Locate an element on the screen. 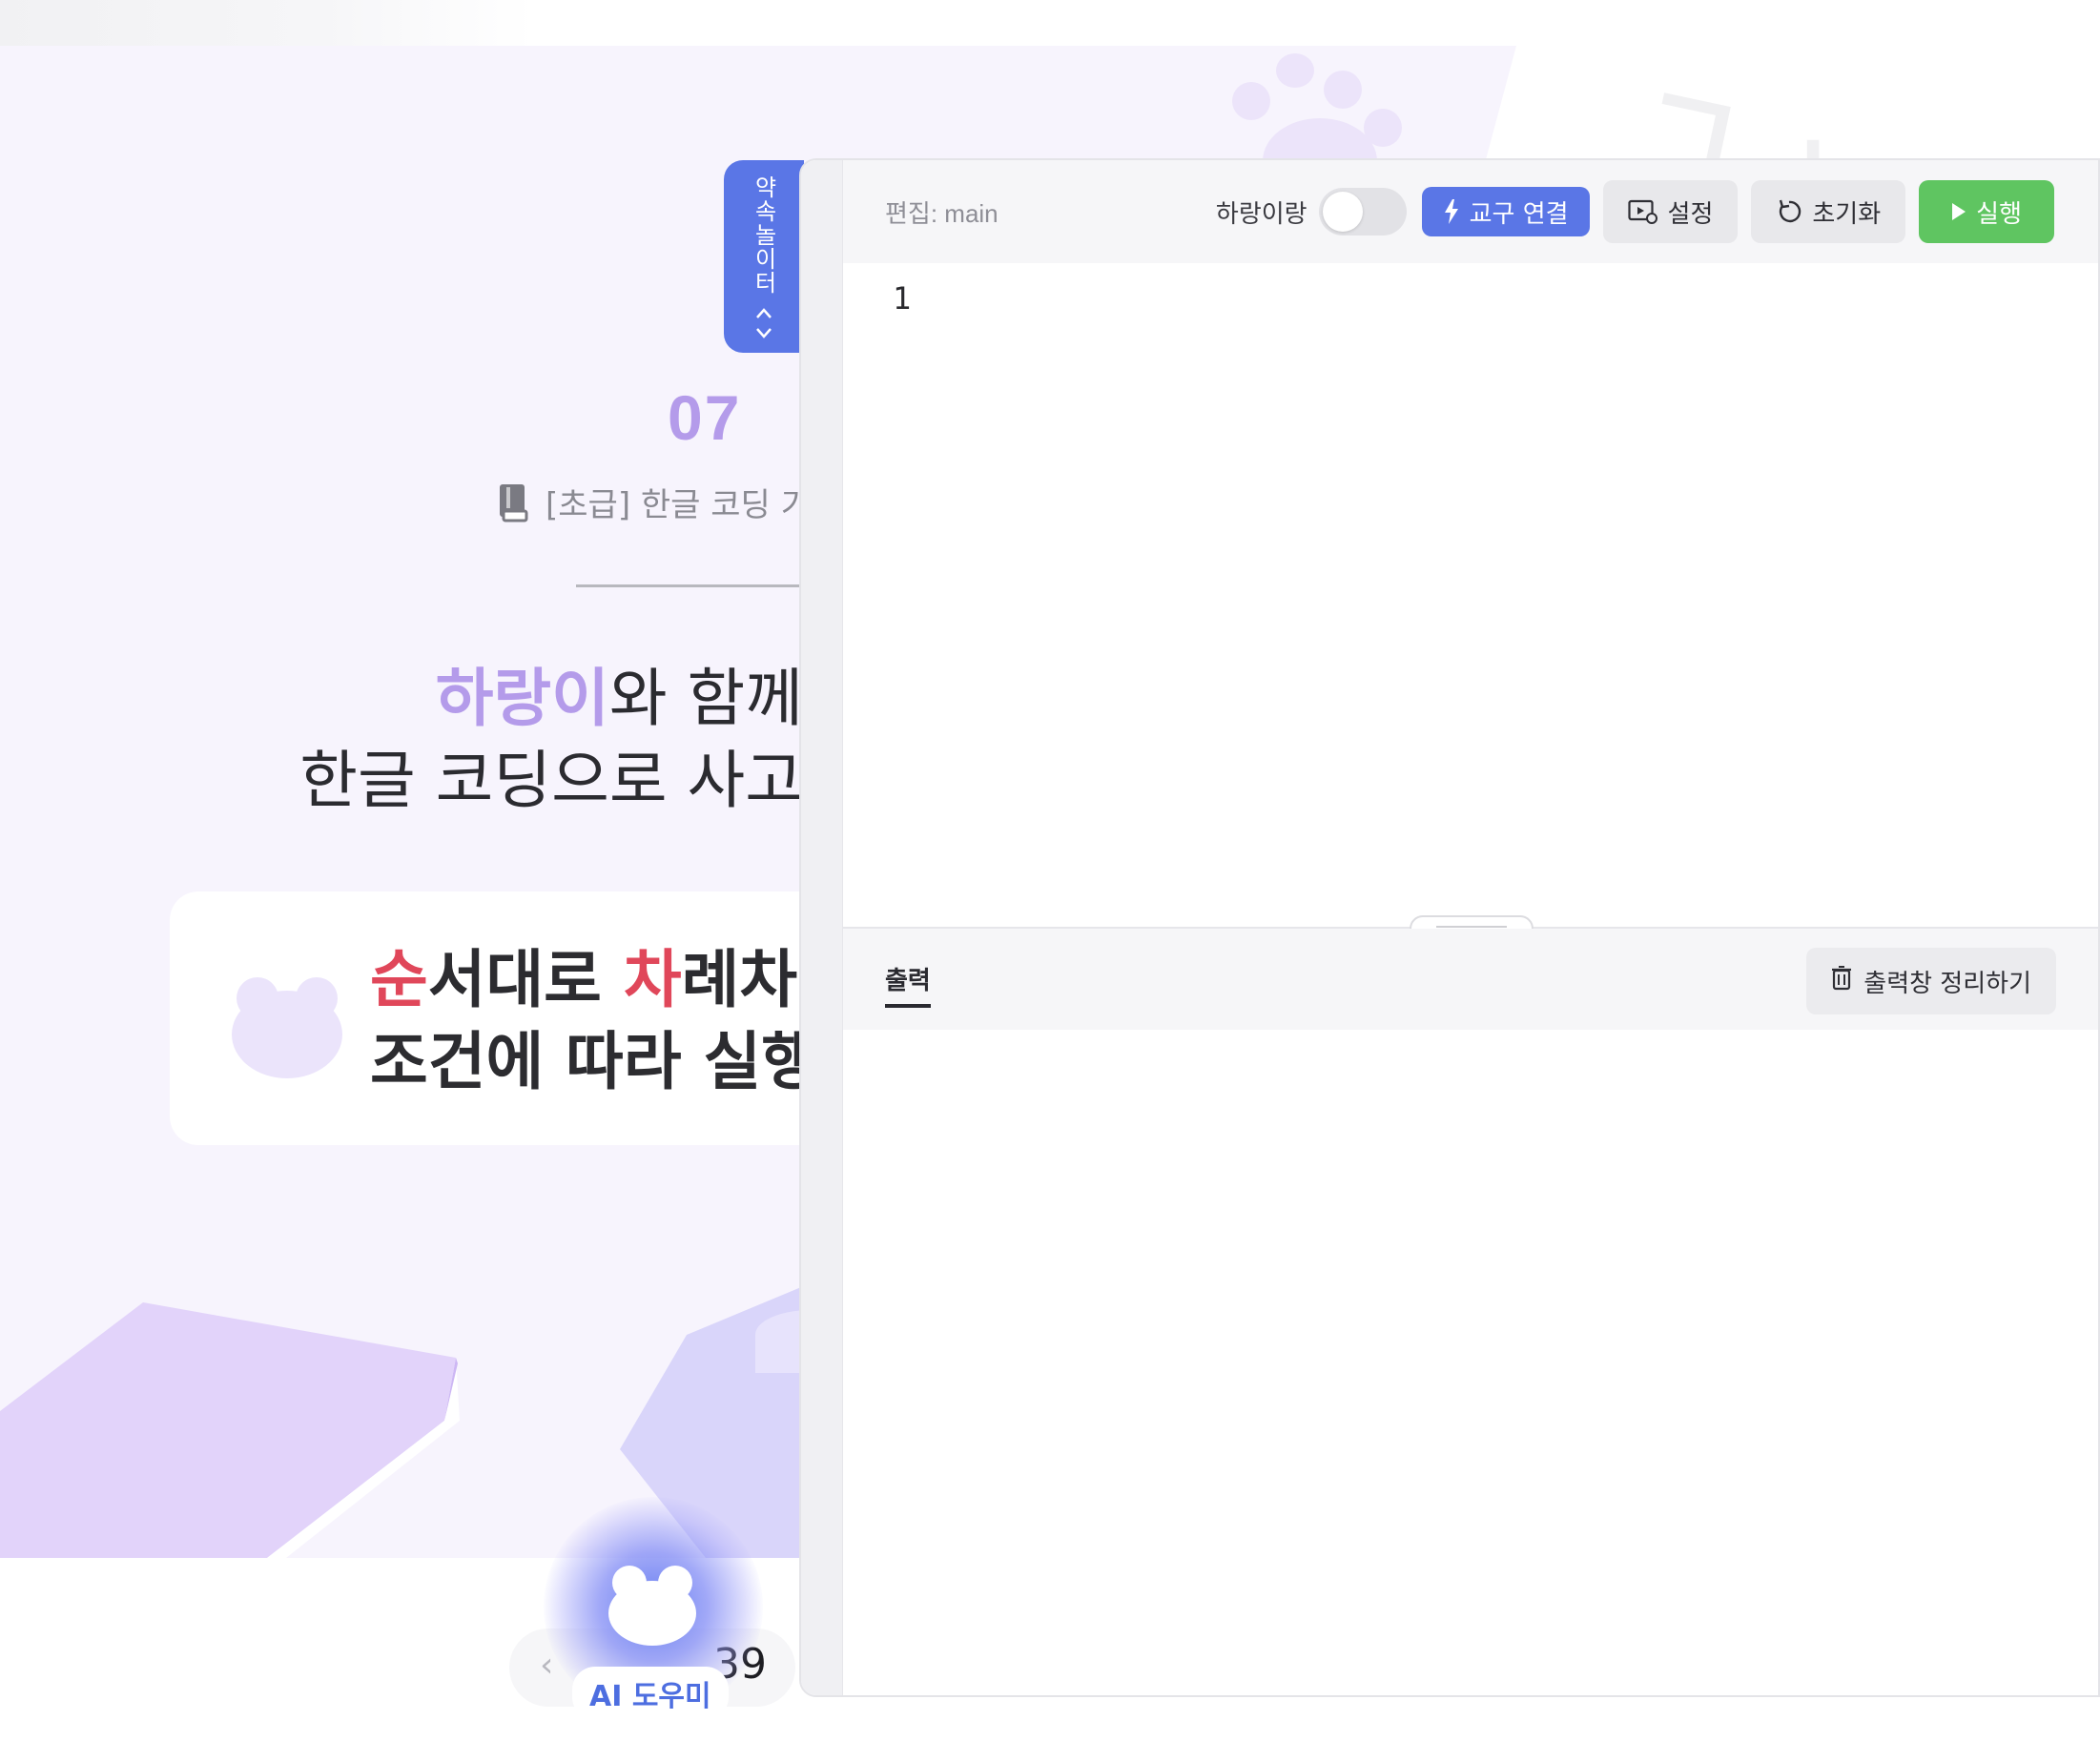 Image resolution: width=2100 pixels, height=1741 pixels. panel-rail is located at coordinates (822, 927).